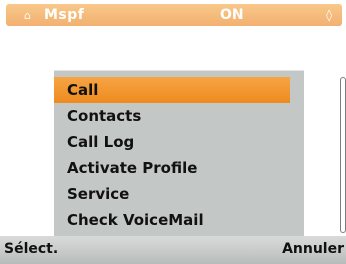 This screenshot has width=346, height=264. I want to click on select-softkey: Sélect., so click(31, 249).